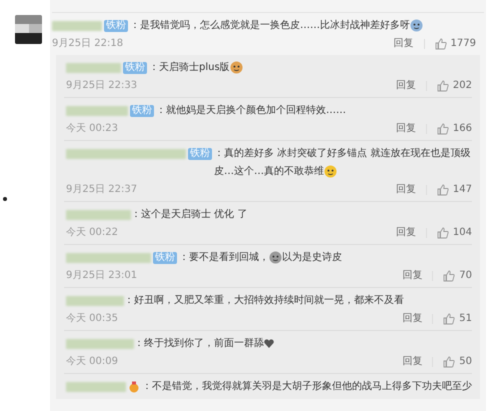  I want to click on timestamp: 9月25日 22:37, so click(102, 190).